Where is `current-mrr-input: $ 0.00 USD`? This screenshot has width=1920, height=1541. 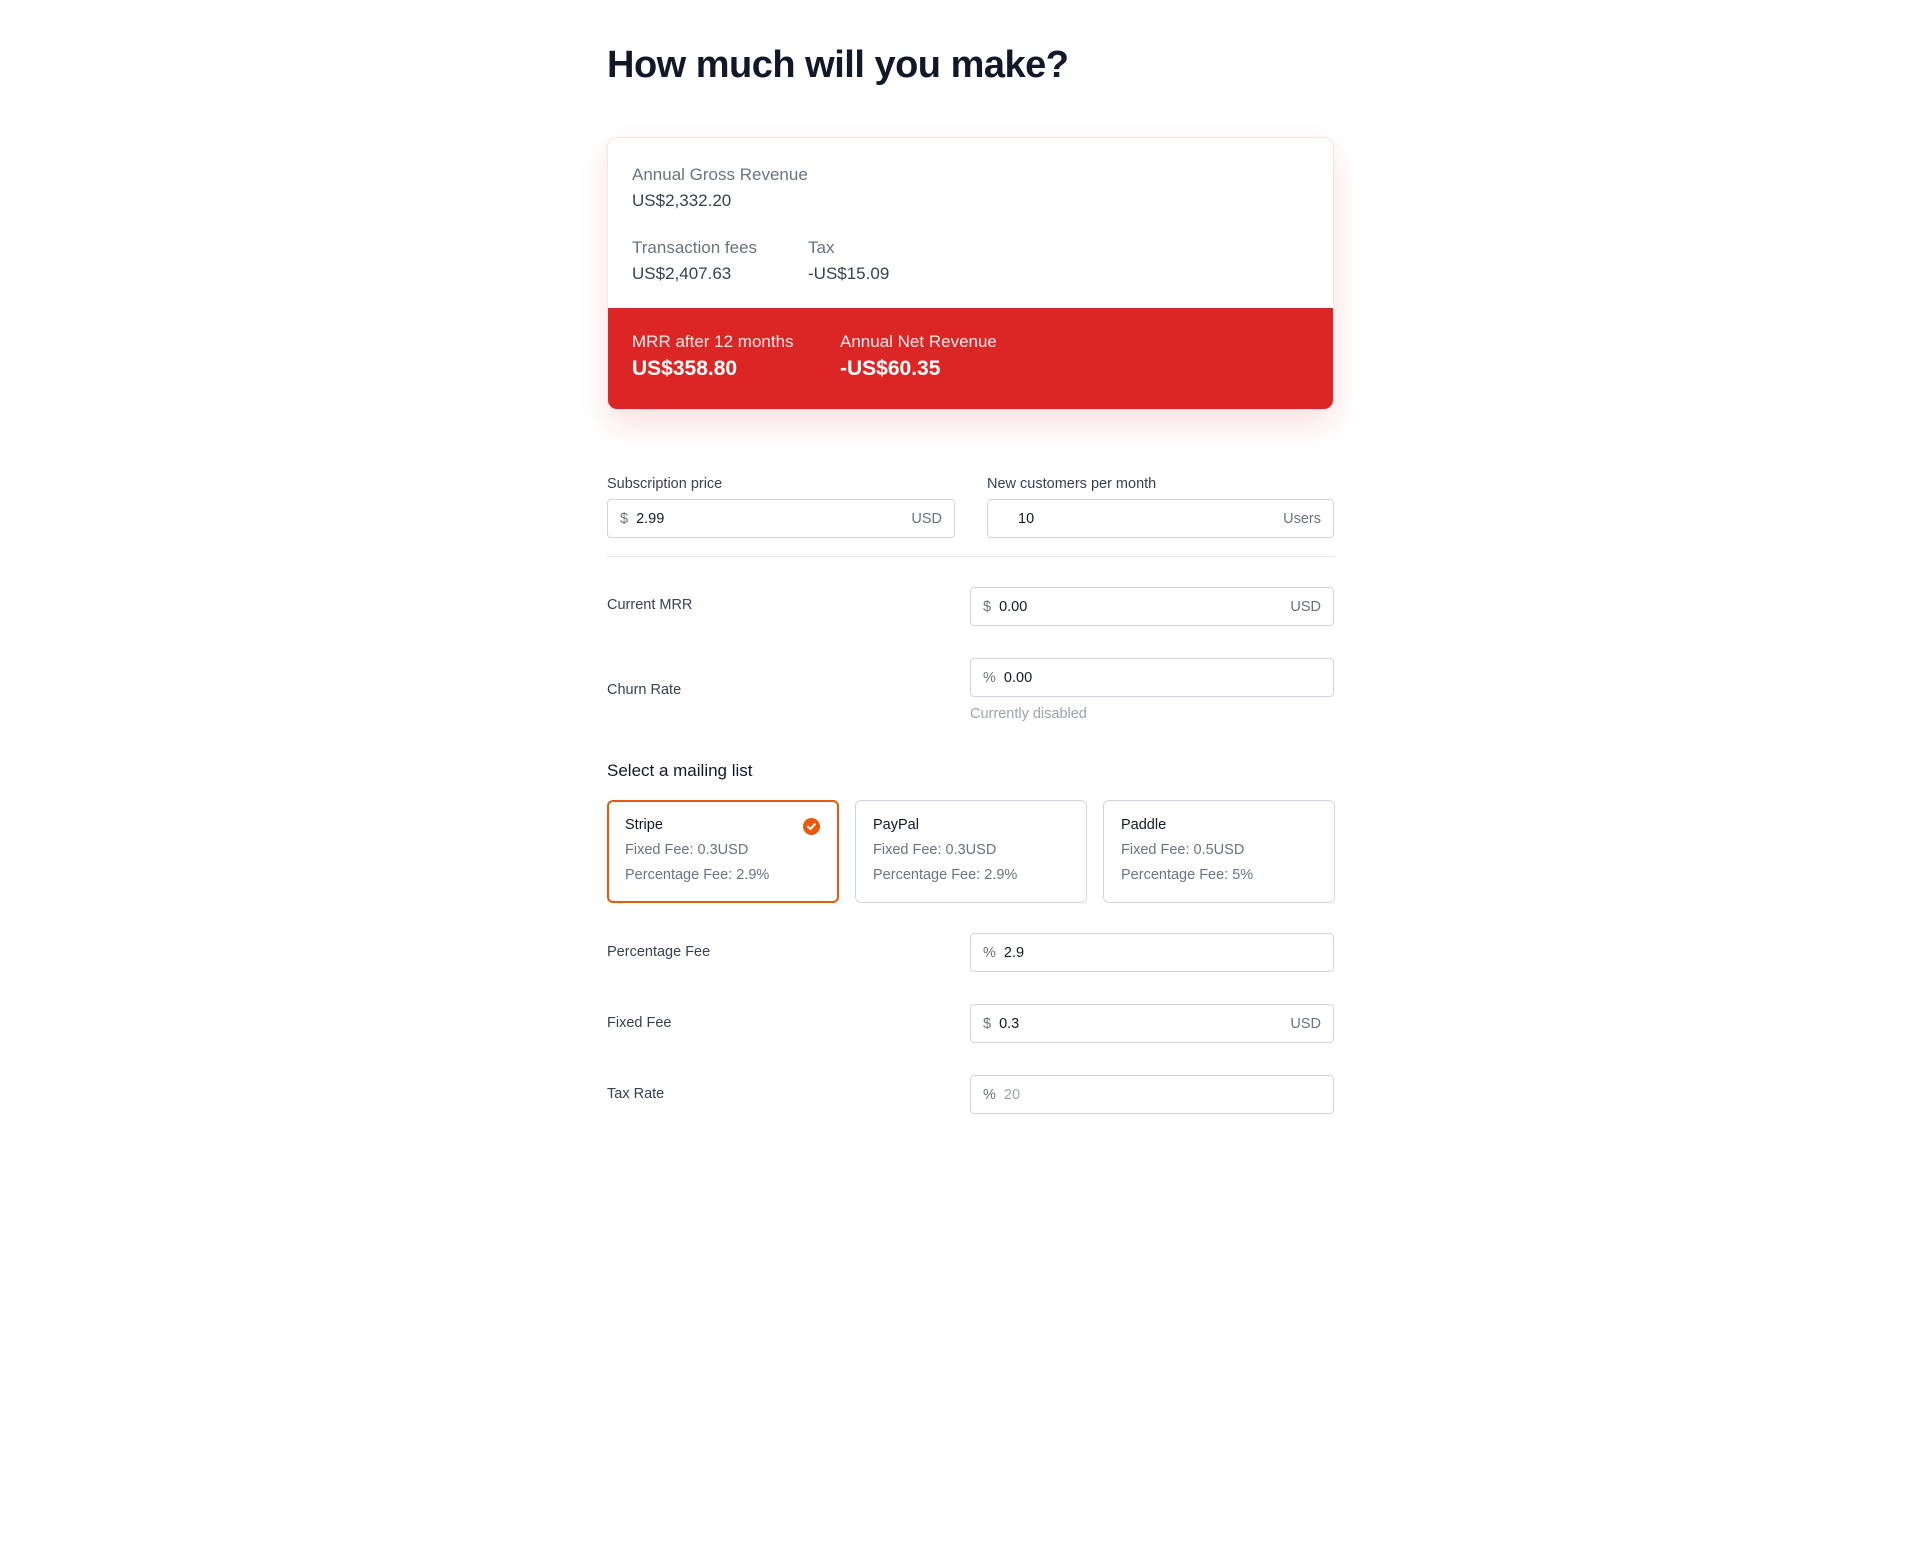 current-mrr-input: $ 0.00 USD is located at coordinates (1152, 606).